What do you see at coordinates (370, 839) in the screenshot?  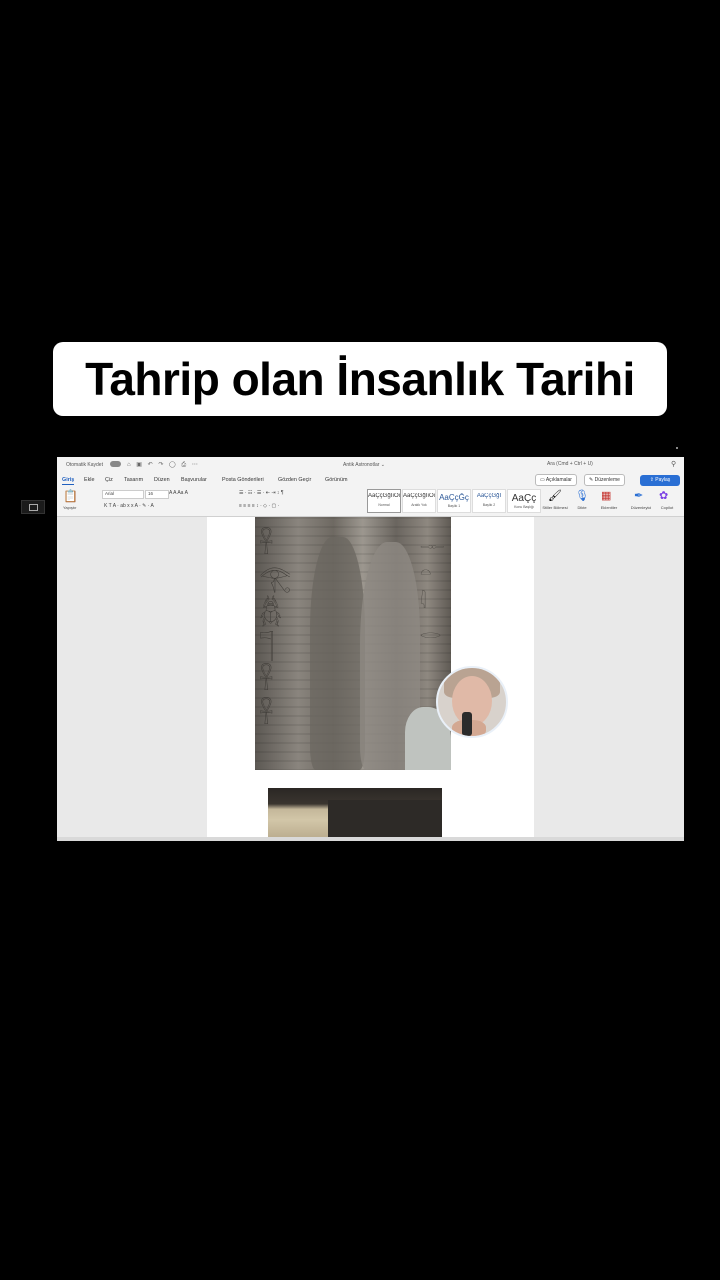 I see `status-bar` at bounding box center [370, 839].